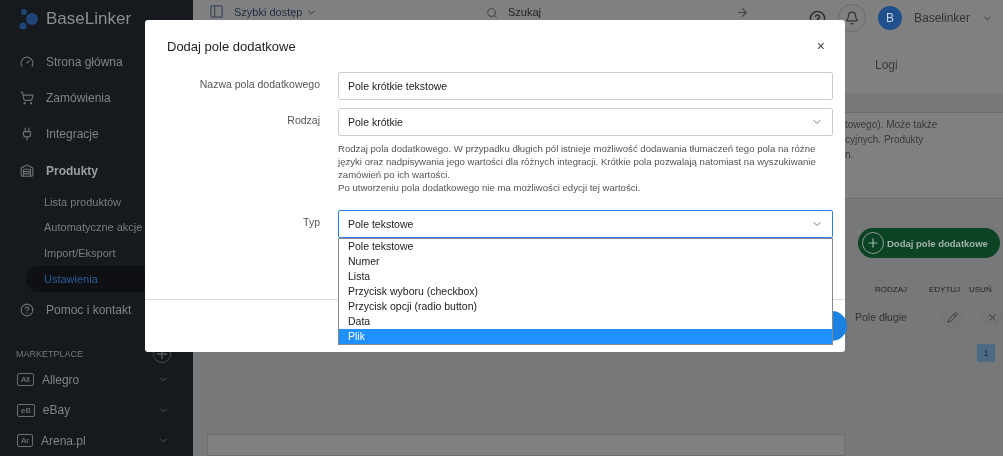 Image resolution: width=1003 pixels, height=456 pixels. What do you see at coordinates (26, 410) in the screenshot?
I see `marketplace-badge: eB` at bounding box center [26, 410].